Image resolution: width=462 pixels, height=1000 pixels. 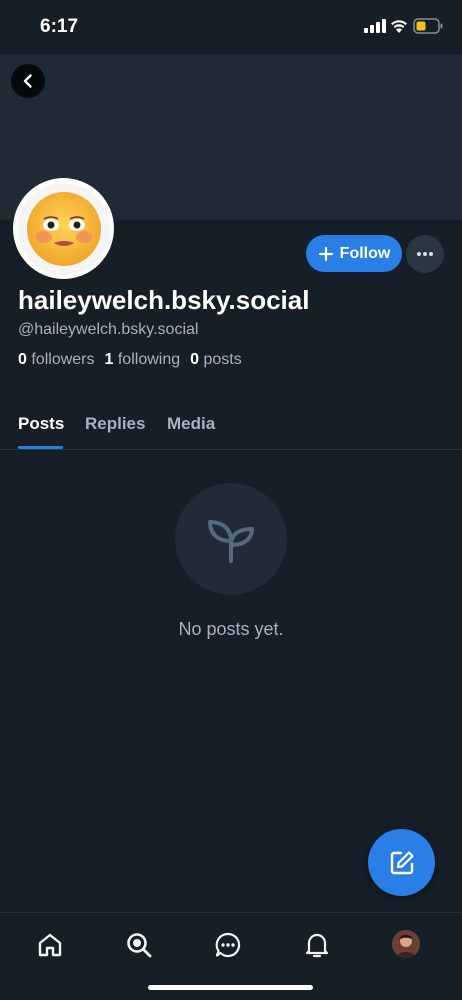 I want to click on following-stat: 1 following, so click(x=143, y=360).